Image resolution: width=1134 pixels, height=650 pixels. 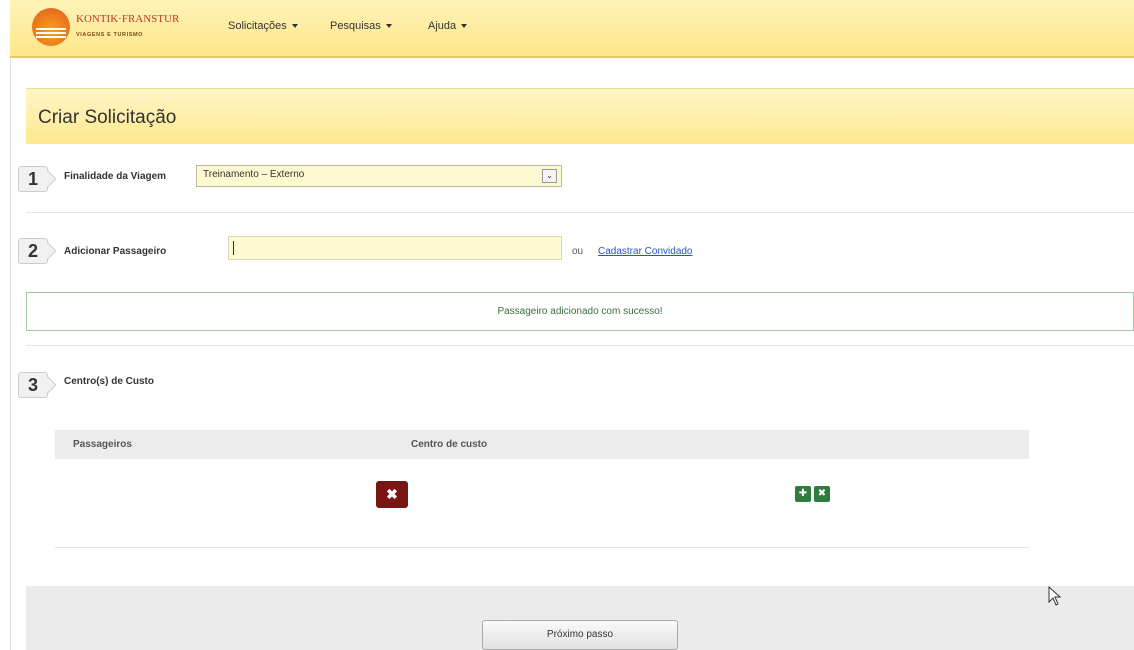 What do you see at coordinates (257, 26) in the screenshot?
I see `menu-label: Solicitações` at bounding box center [257, 26].